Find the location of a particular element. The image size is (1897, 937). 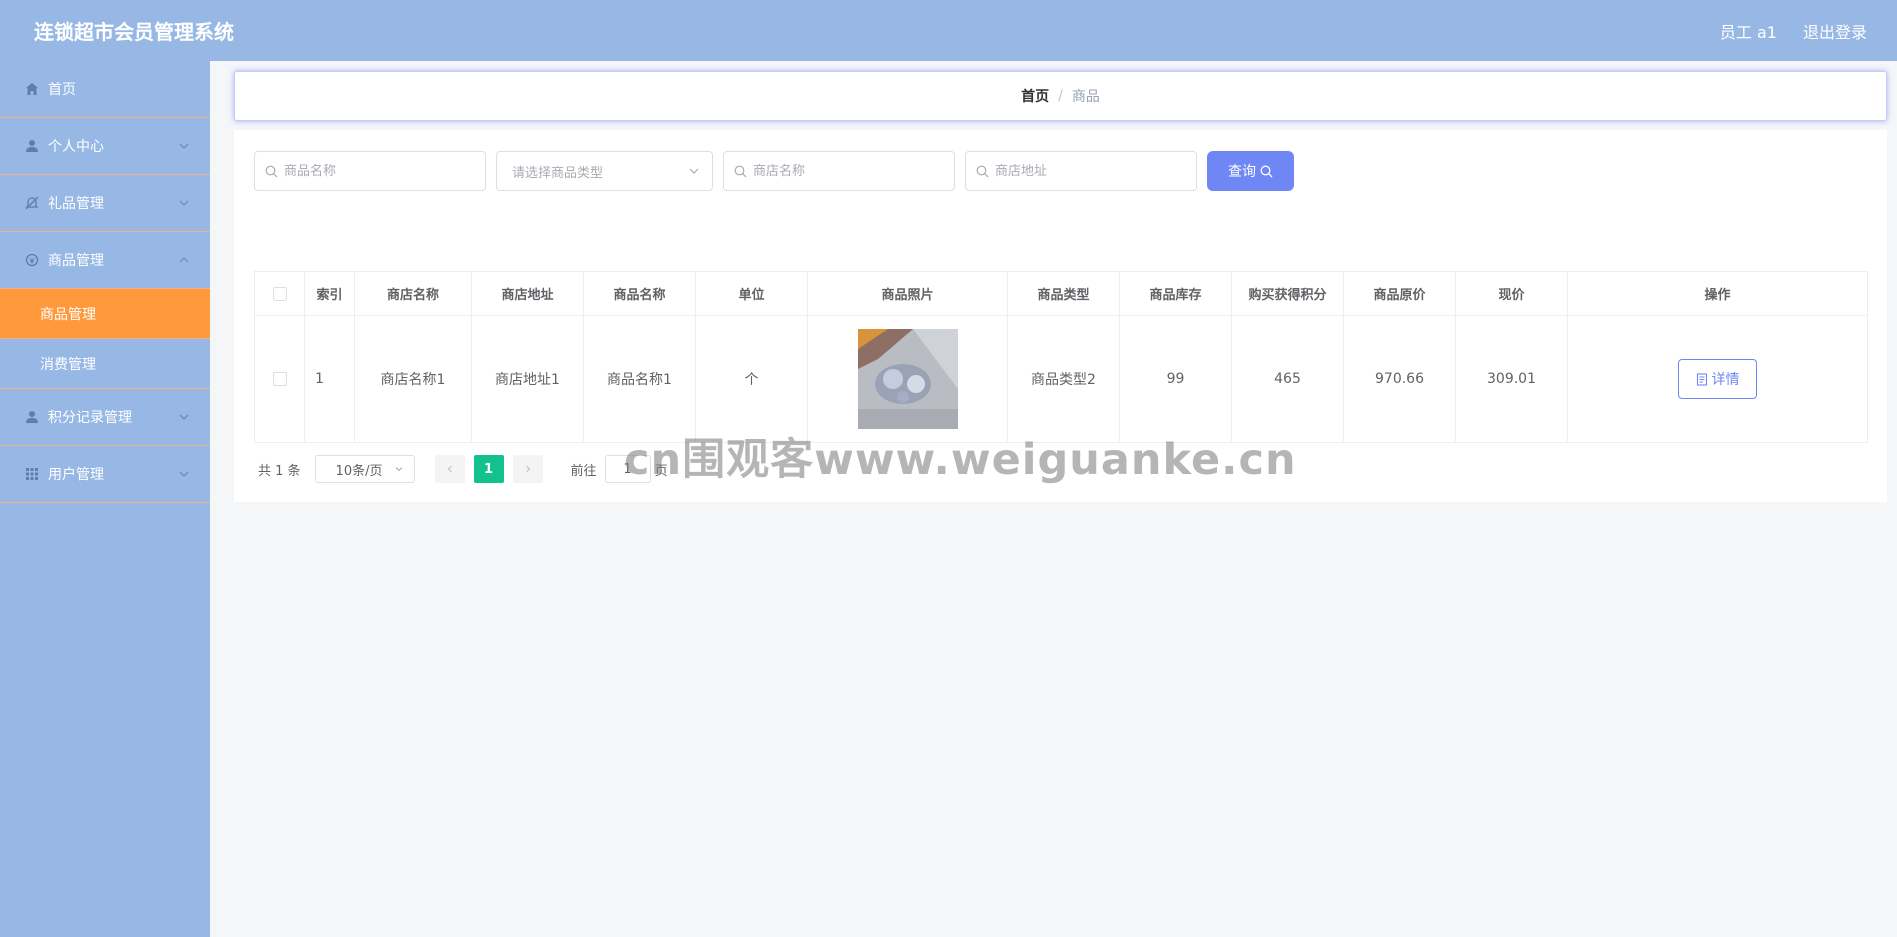

select-all-checkbox is located at coordinates (279, 293).